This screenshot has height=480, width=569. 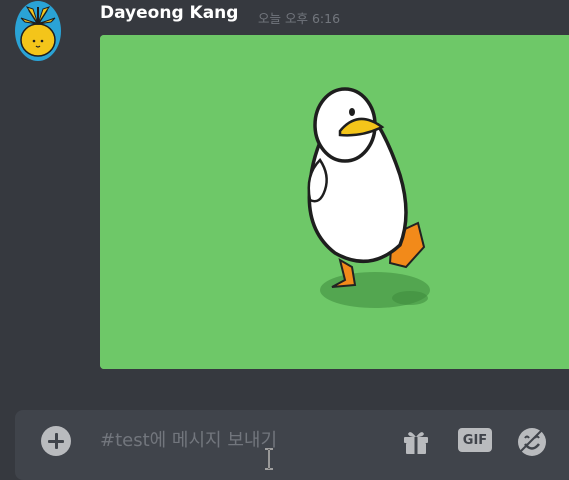 What do you see at coordinates (532, 442) in the screenshot?
I see `emoji-icon` at bounding box center [532, 442].